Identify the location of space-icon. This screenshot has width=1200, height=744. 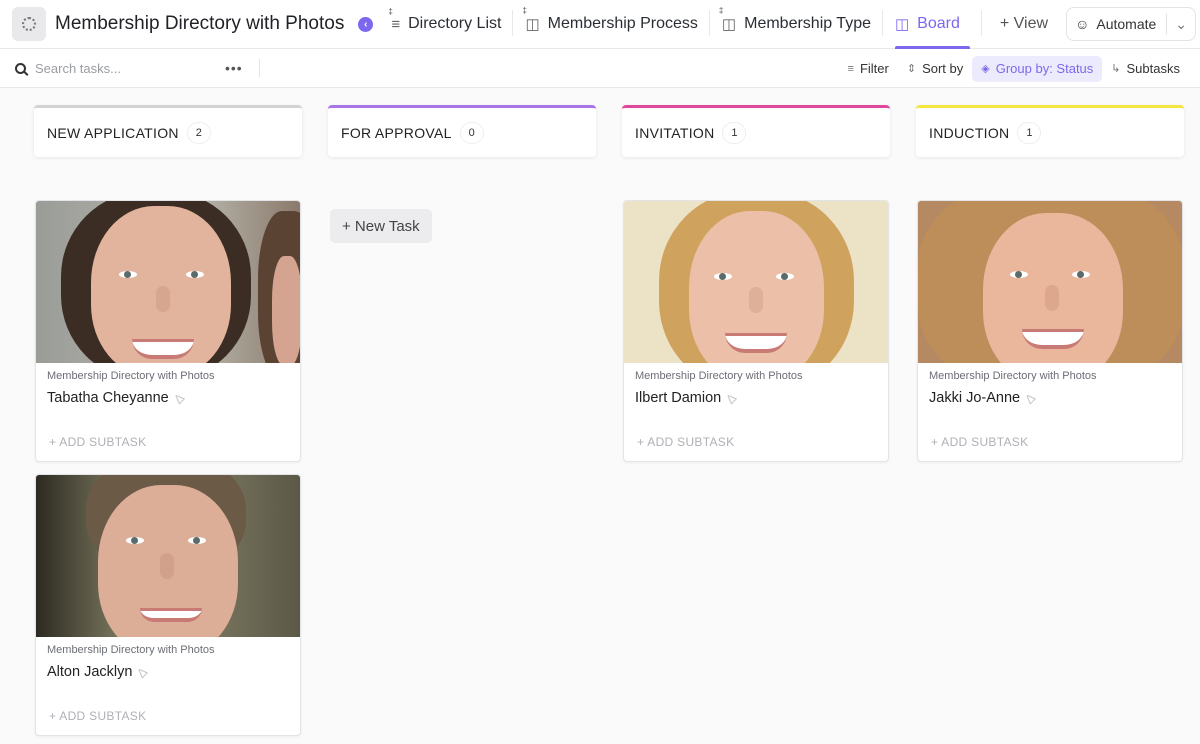
(29, 24).